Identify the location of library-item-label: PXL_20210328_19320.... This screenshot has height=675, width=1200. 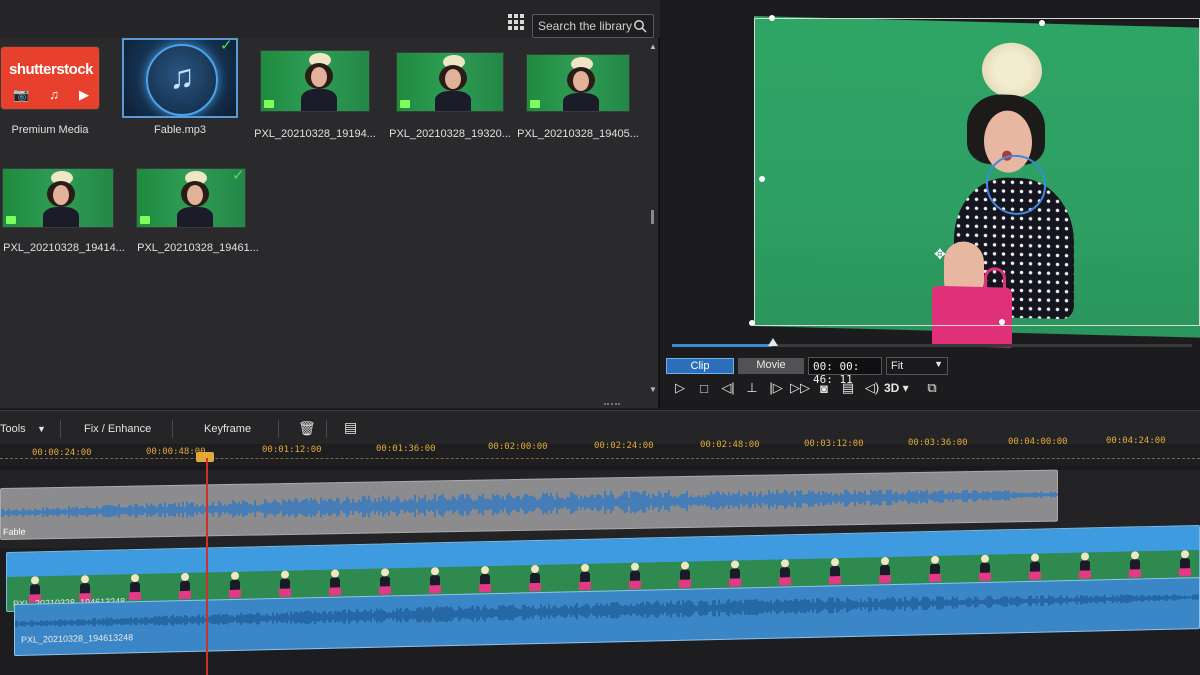
(450, 134).